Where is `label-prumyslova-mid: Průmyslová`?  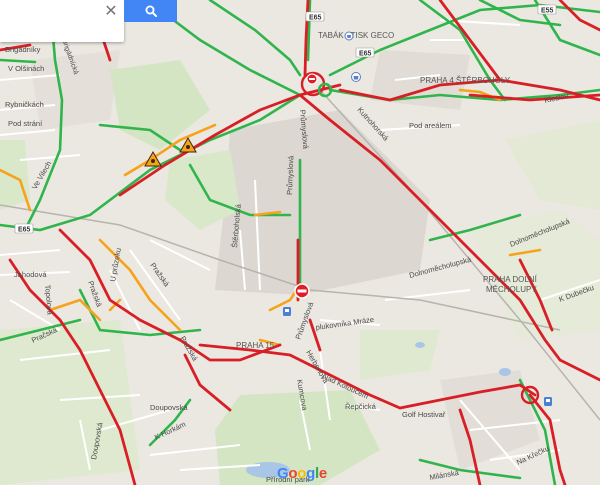
label-prumyslova-mid: Průmyslová is located at coordinates (290, 175).